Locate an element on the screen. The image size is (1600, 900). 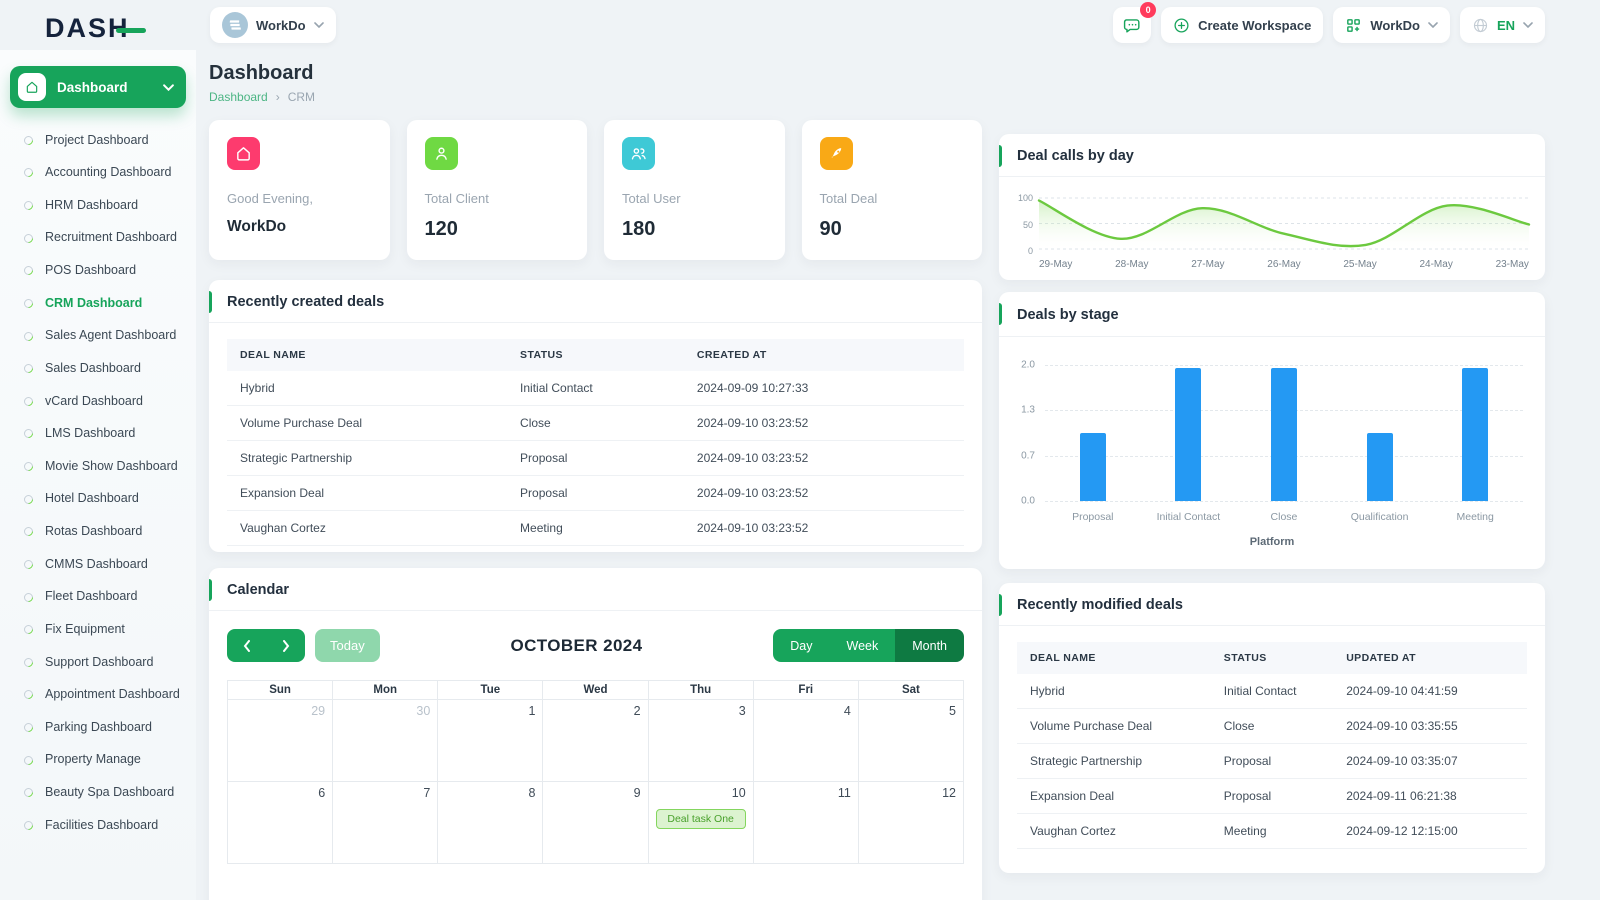
calendar-day-cell-12: 12 is located at coordinates (911, 822).